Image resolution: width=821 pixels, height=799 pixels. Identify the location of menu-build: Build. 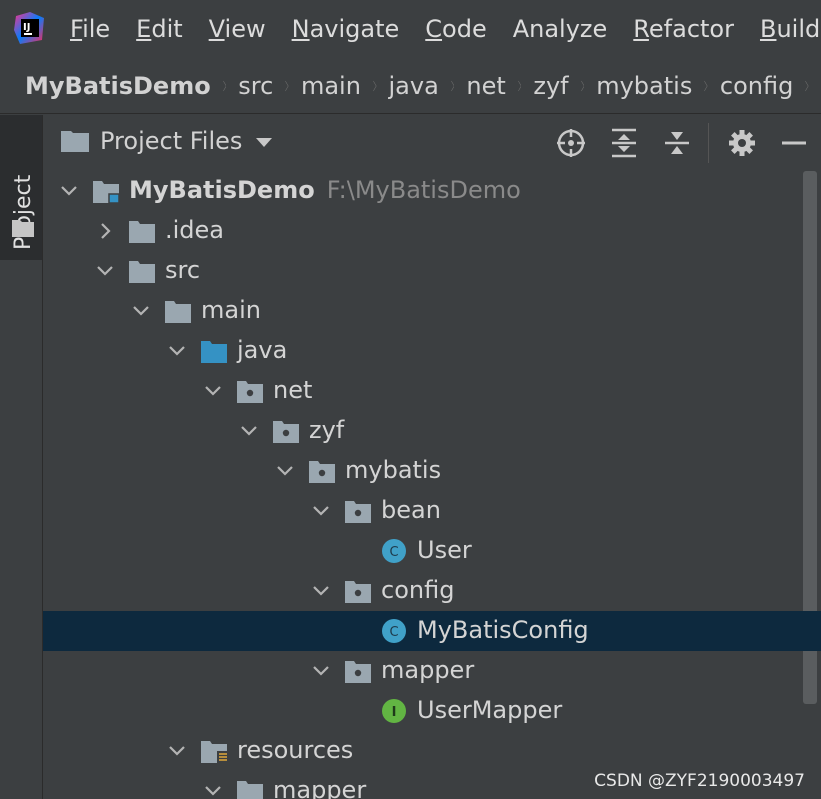
(790, 29).